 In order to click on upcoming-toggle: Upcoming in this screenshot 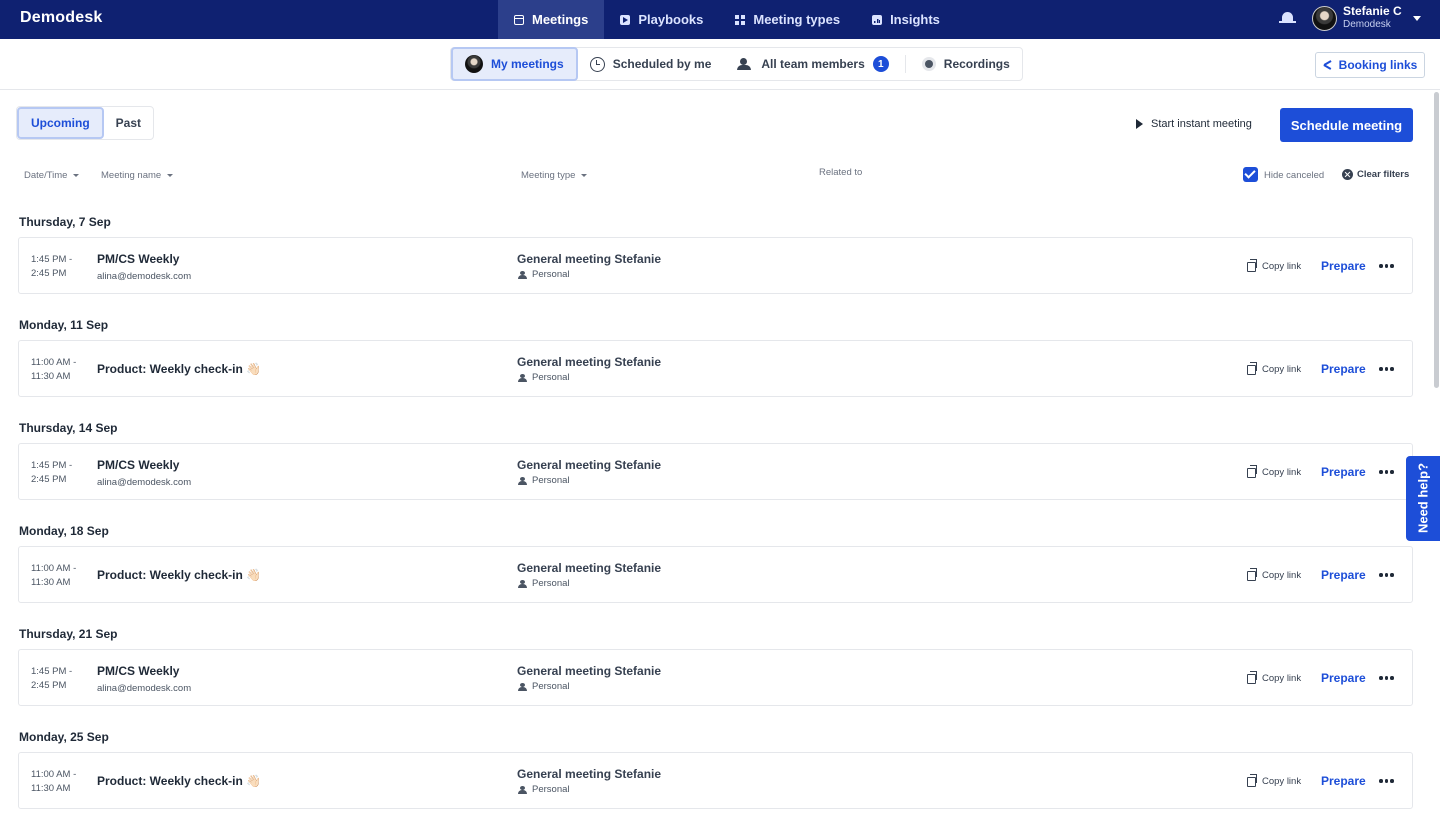, I will do `click(60, 123)`.